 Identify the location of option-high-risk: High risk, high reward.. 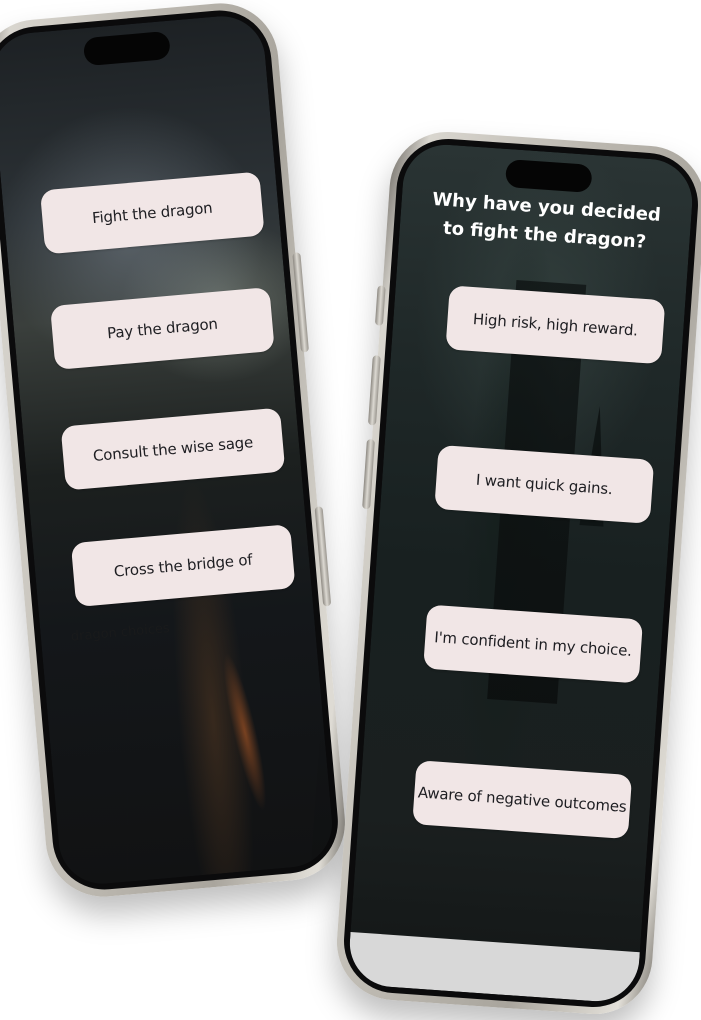
(555, 325).